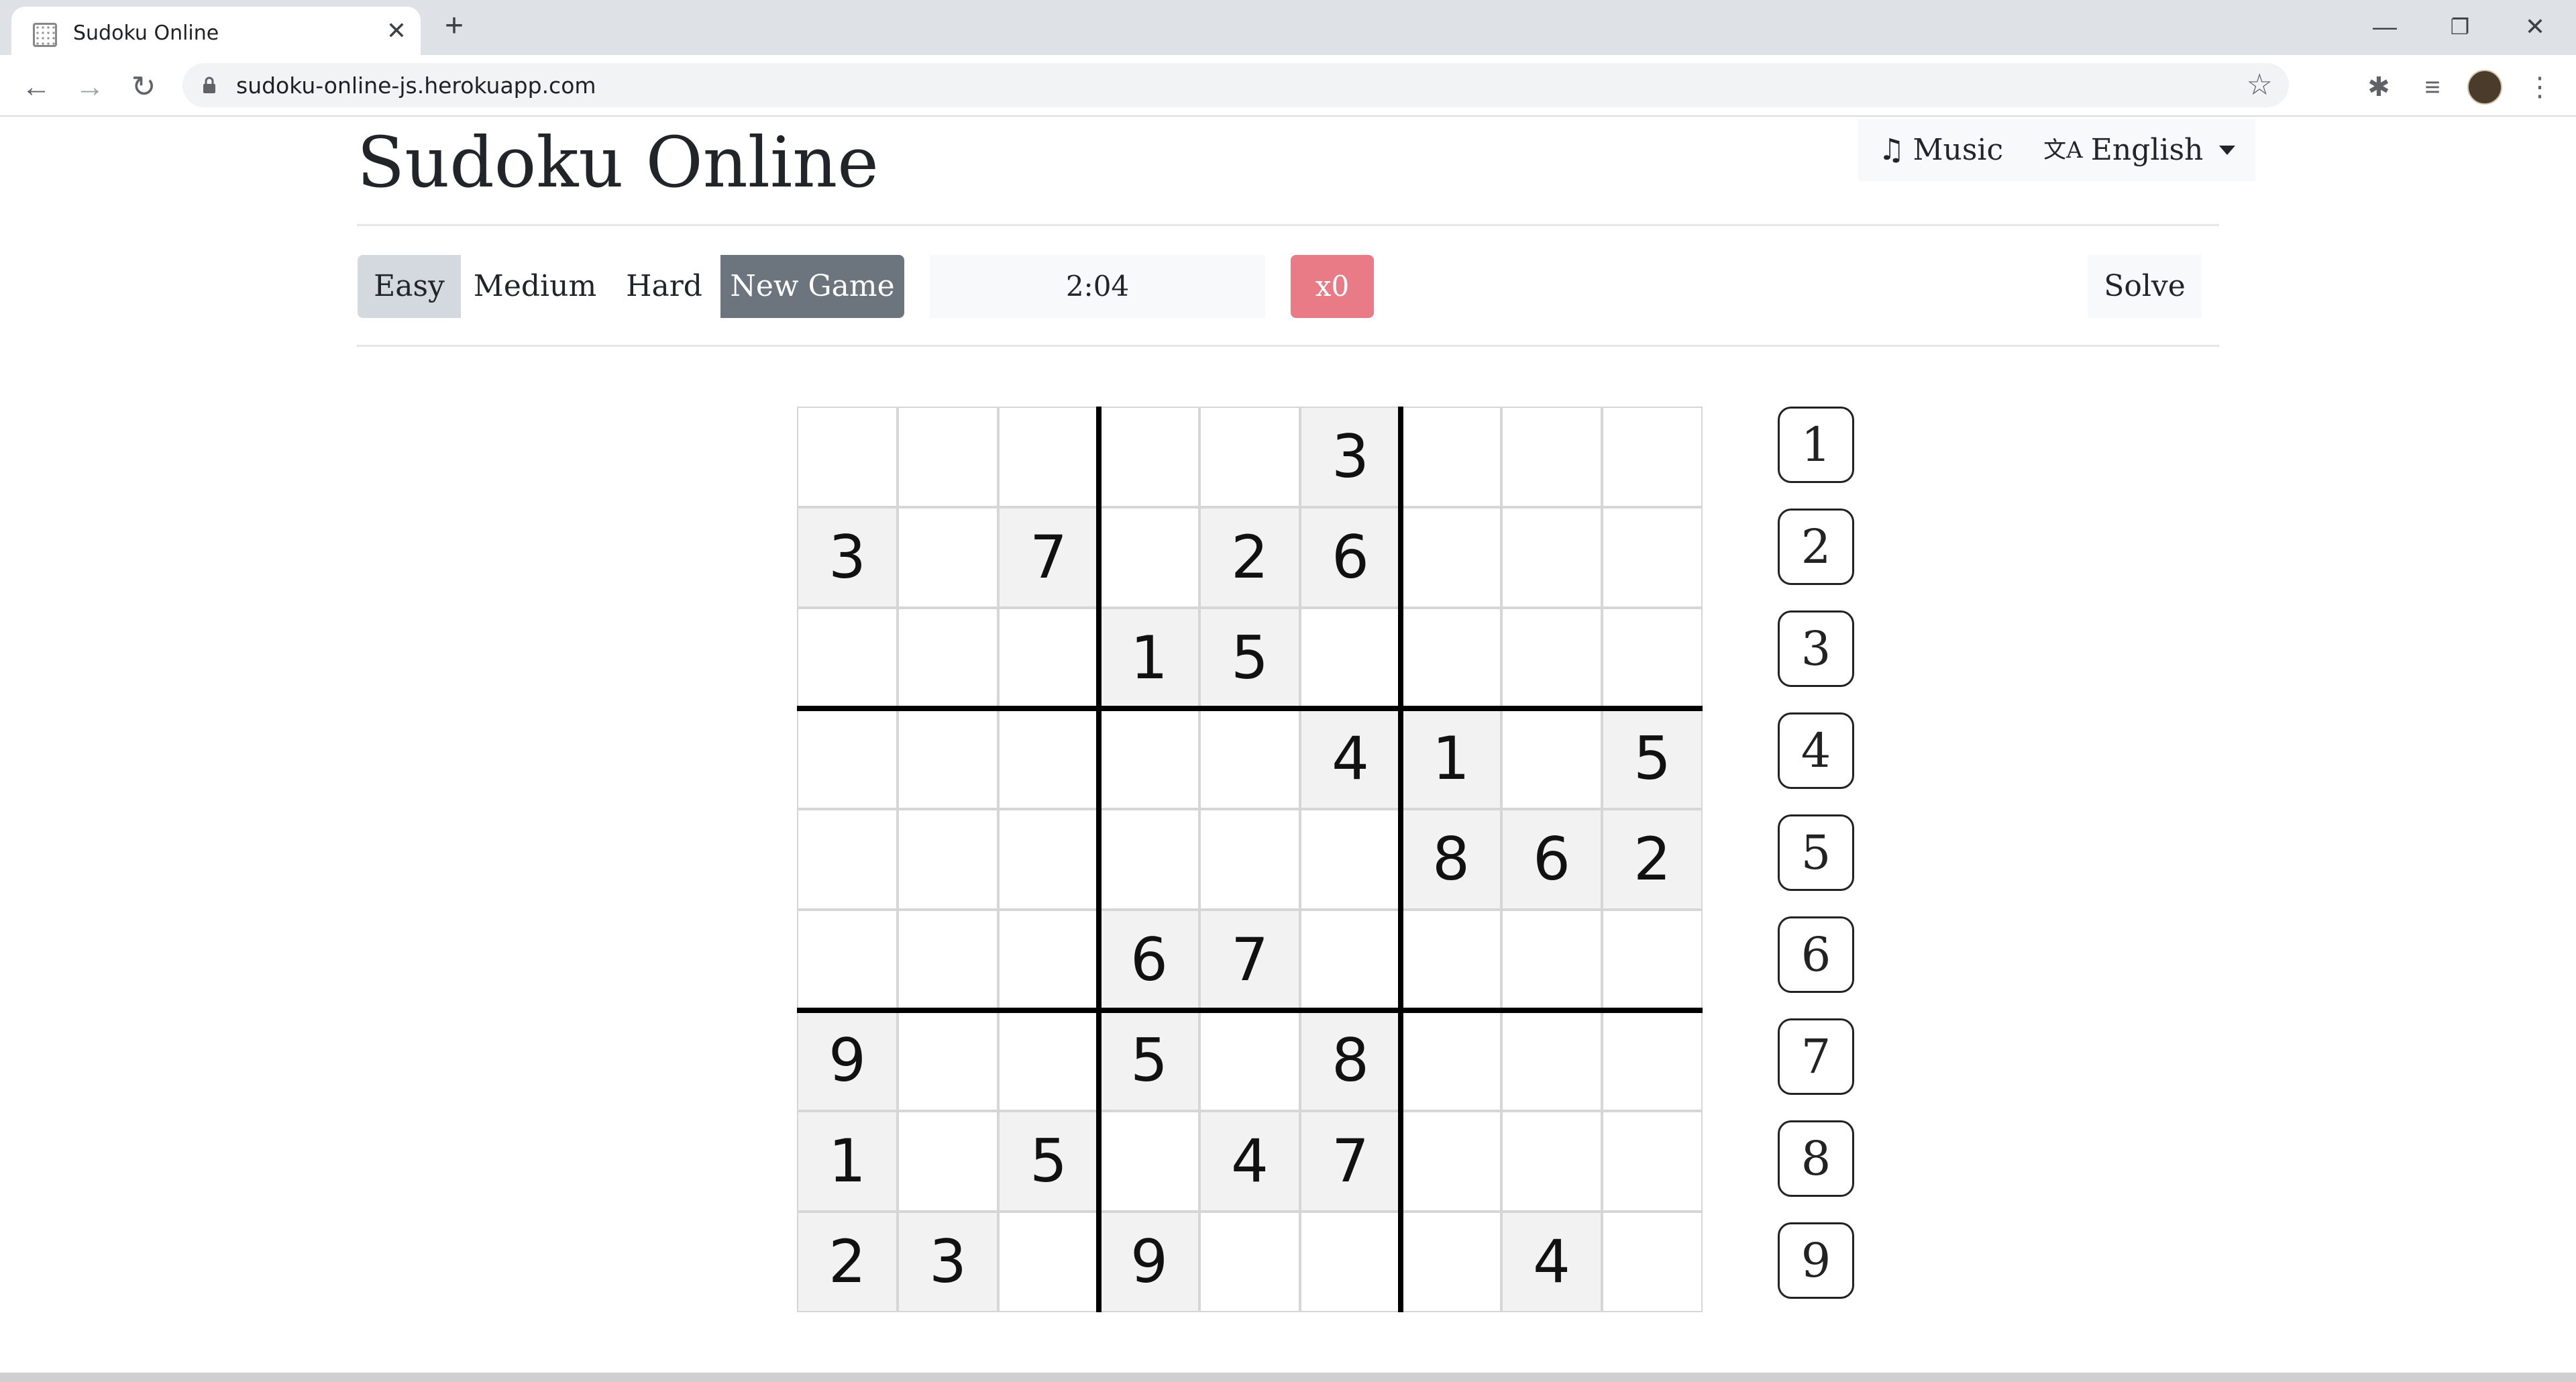 The height and width of the screenshot is (1382, 2576). I want to click on browser-tab: Sudoku Online ✕, so click(216, 31).